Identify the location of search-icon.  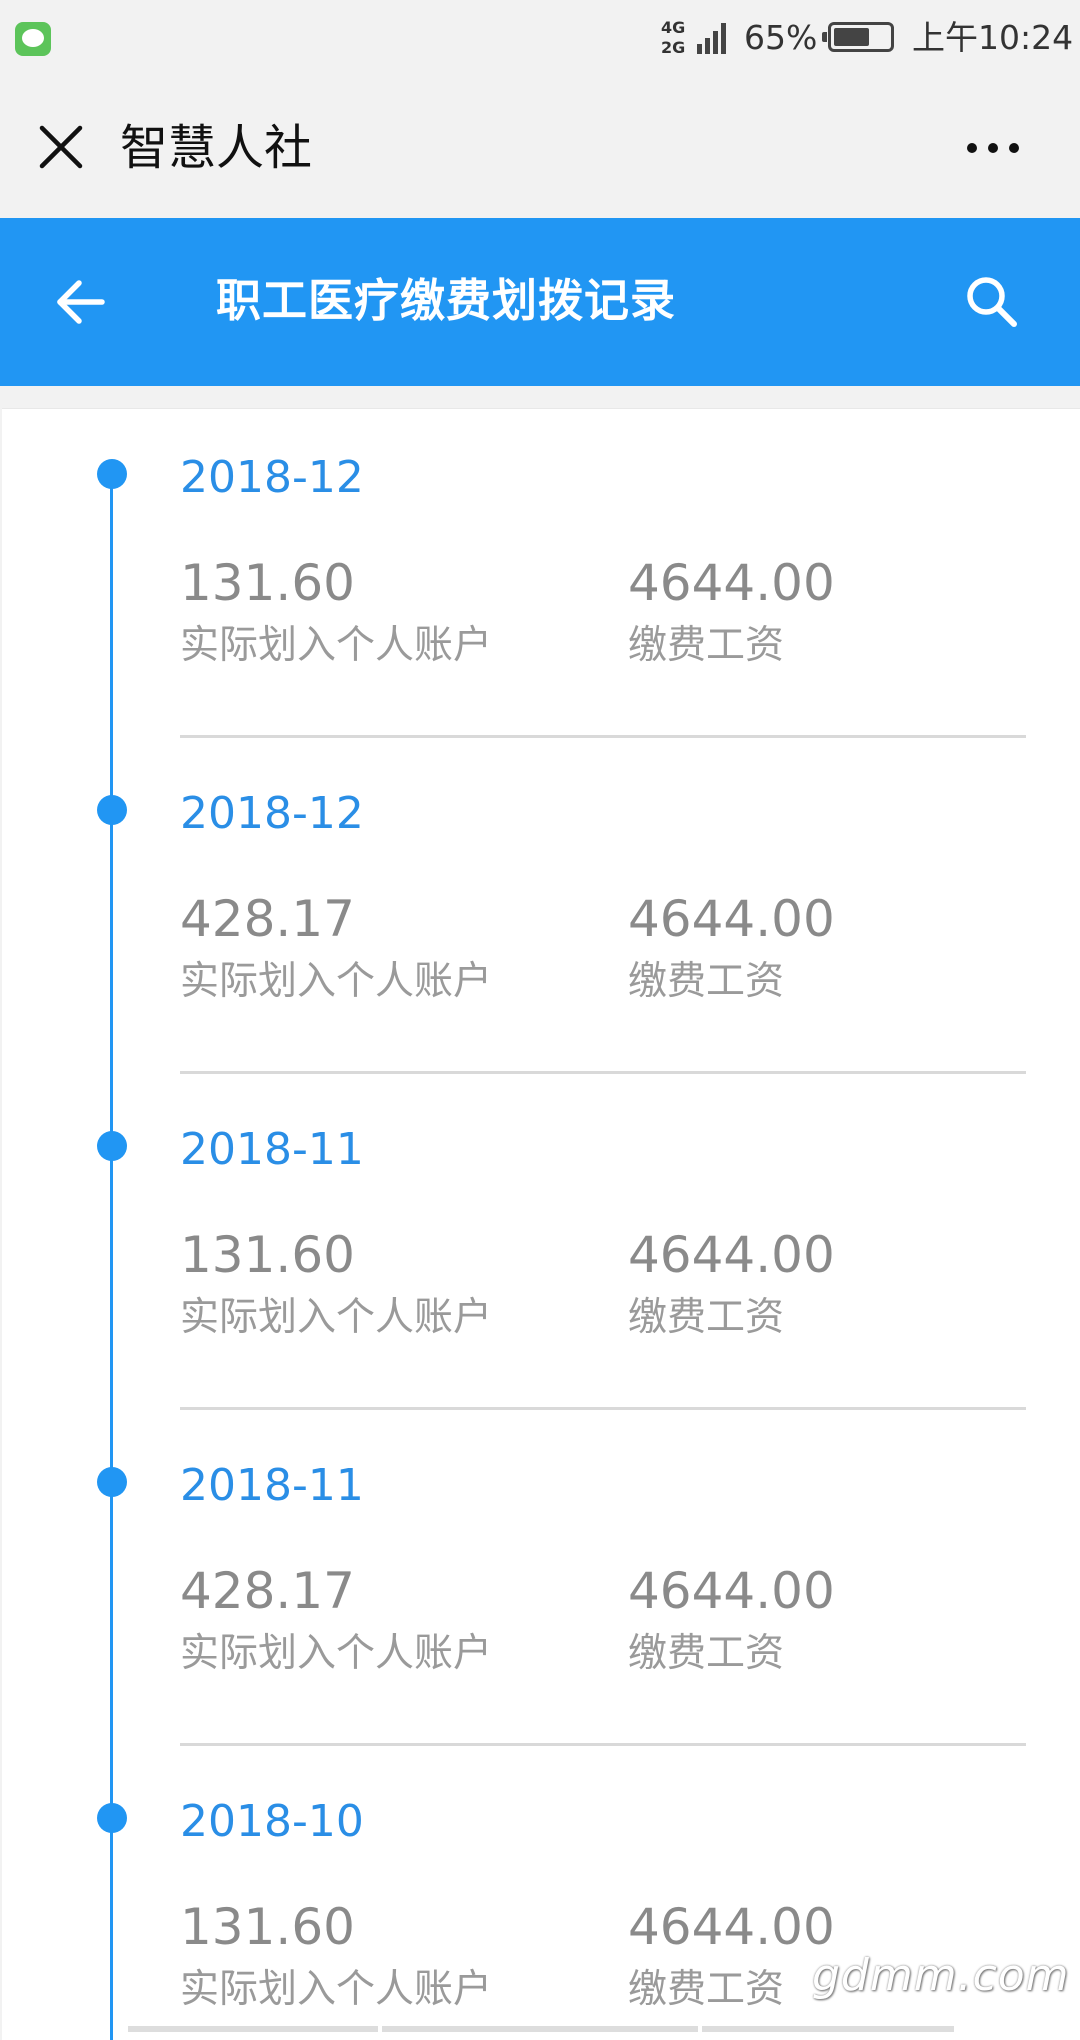
(992, 302).